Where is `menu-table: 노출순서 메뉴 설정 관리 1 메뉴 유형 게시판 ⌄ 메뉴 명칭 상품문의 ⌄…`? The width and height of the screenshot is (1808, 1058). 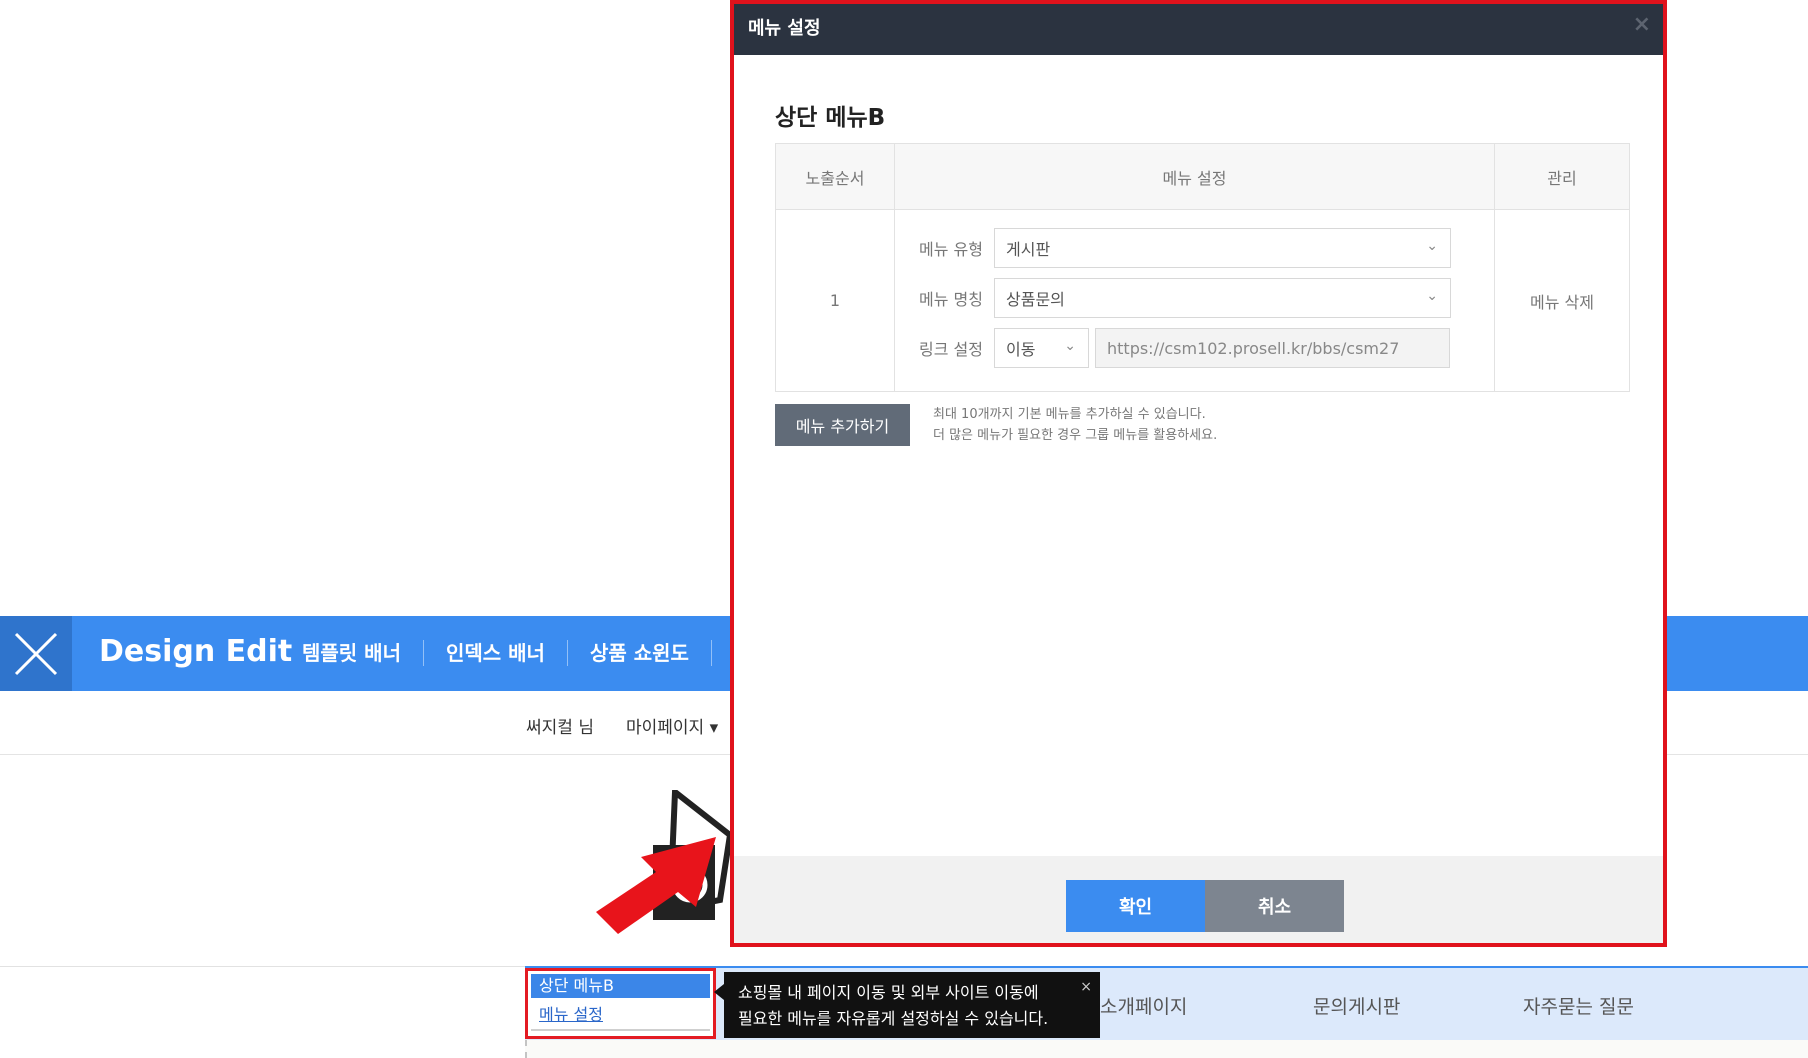
menu-table: 노출순서 메뉴 설정 관리 1 메뉴 유형 게시판 ⌄ 메뉴 명칭 상품문의 ⌄… is located at coordinates (1202, 267).